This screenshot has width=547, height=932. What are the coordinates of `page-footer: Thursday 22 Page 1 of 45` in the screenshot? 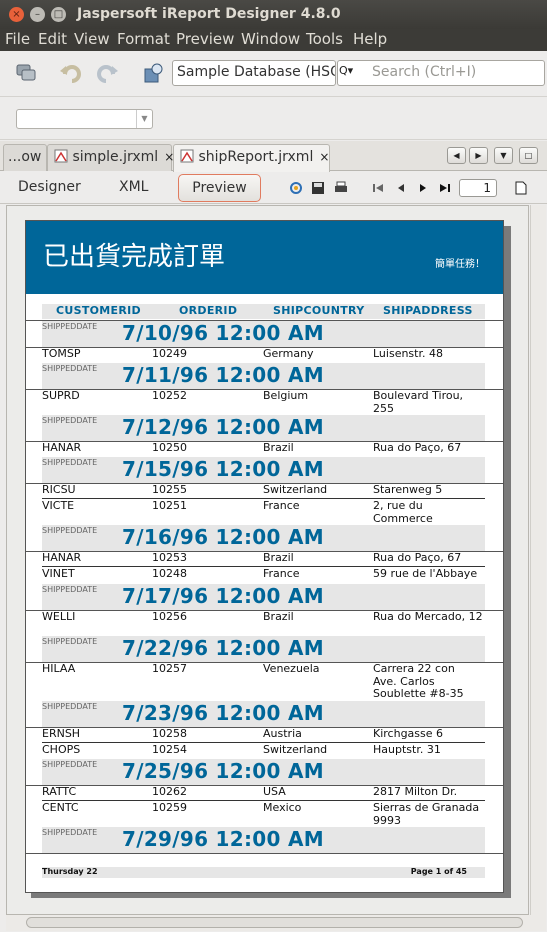 It's located at (263, 872).